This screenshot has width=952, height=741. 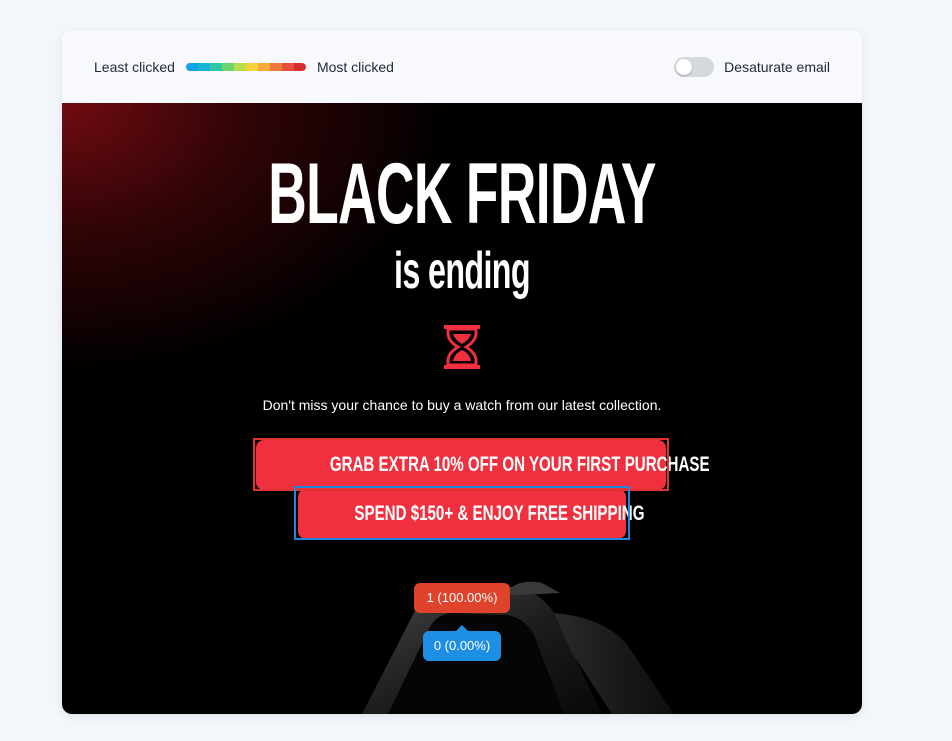 I want to click on desaturate-toggle, so click(x=694, y=67).